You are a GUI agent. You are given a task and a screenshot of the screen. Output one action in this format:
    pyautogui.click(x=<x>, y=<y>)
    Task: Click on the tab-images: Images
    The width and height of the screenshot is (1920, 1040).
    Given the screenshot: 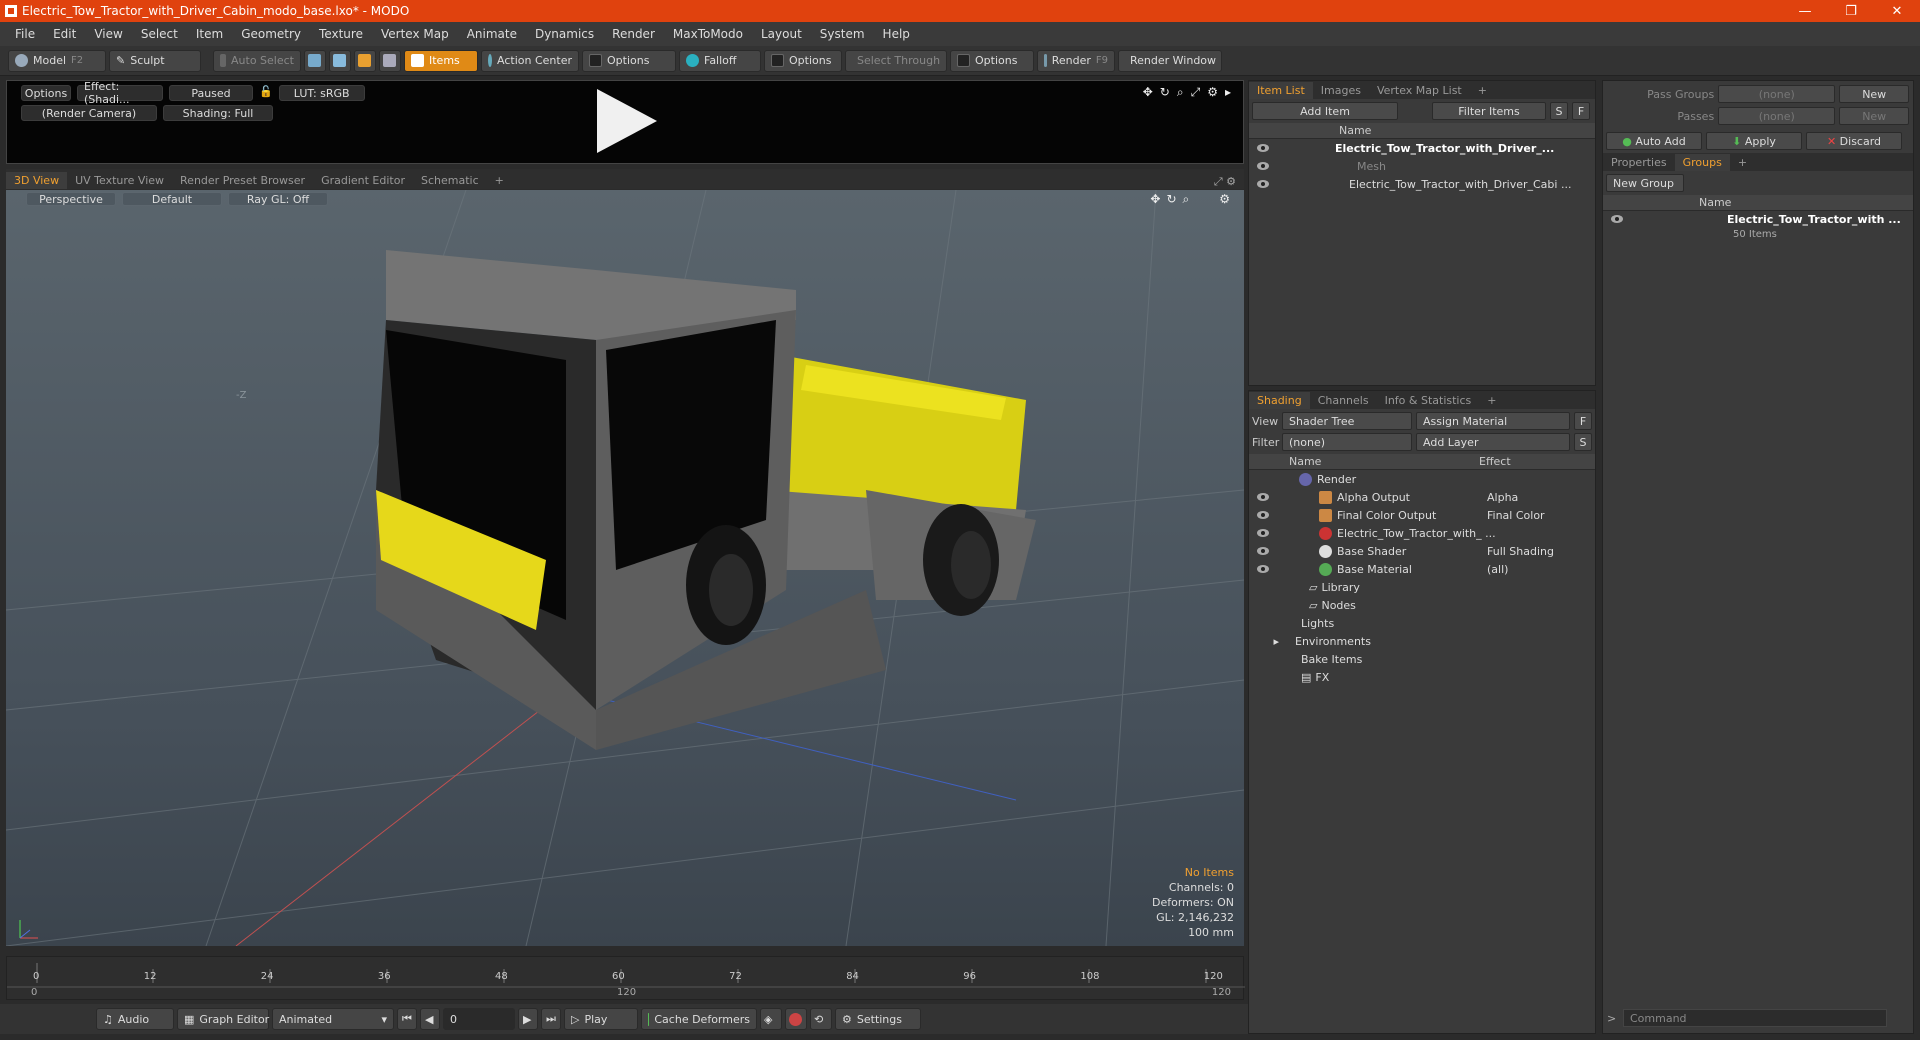 What is the action you would take?
    pyautogui.click(x=1341, y=90)
    